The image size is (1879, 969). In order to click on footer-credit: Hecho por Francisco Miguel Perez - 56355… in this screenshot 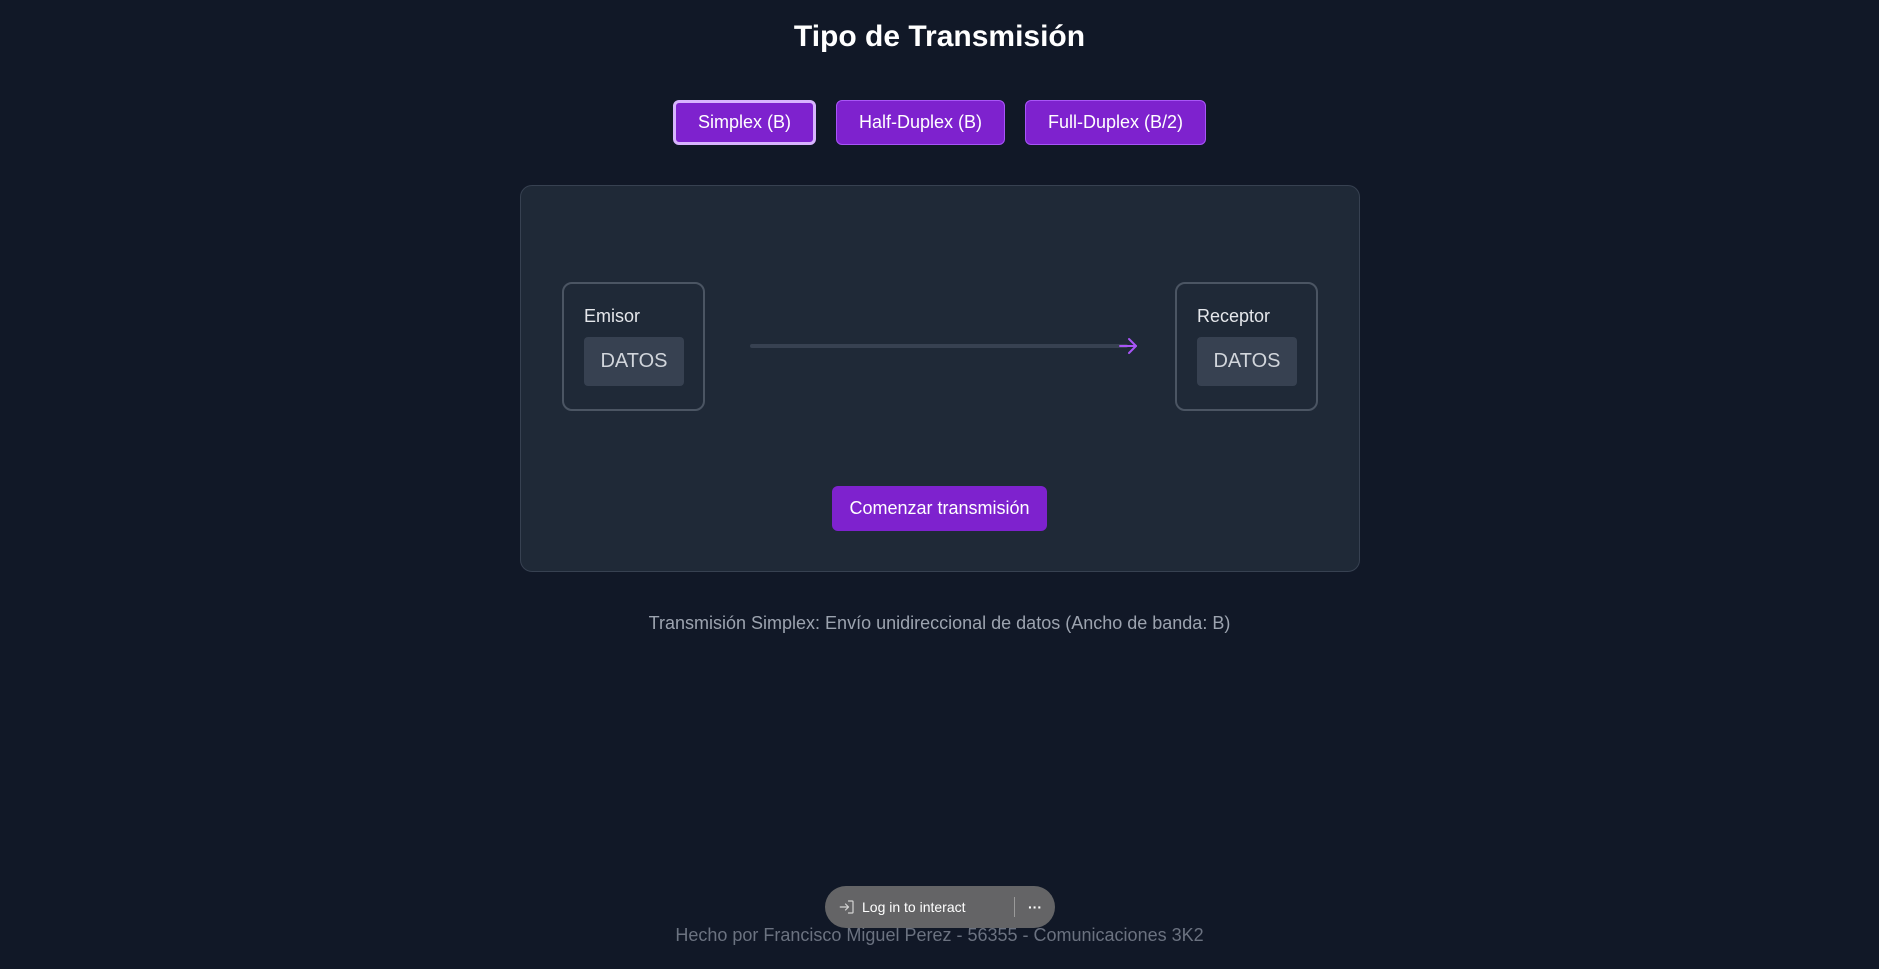, I will do `click(939, 935)`.